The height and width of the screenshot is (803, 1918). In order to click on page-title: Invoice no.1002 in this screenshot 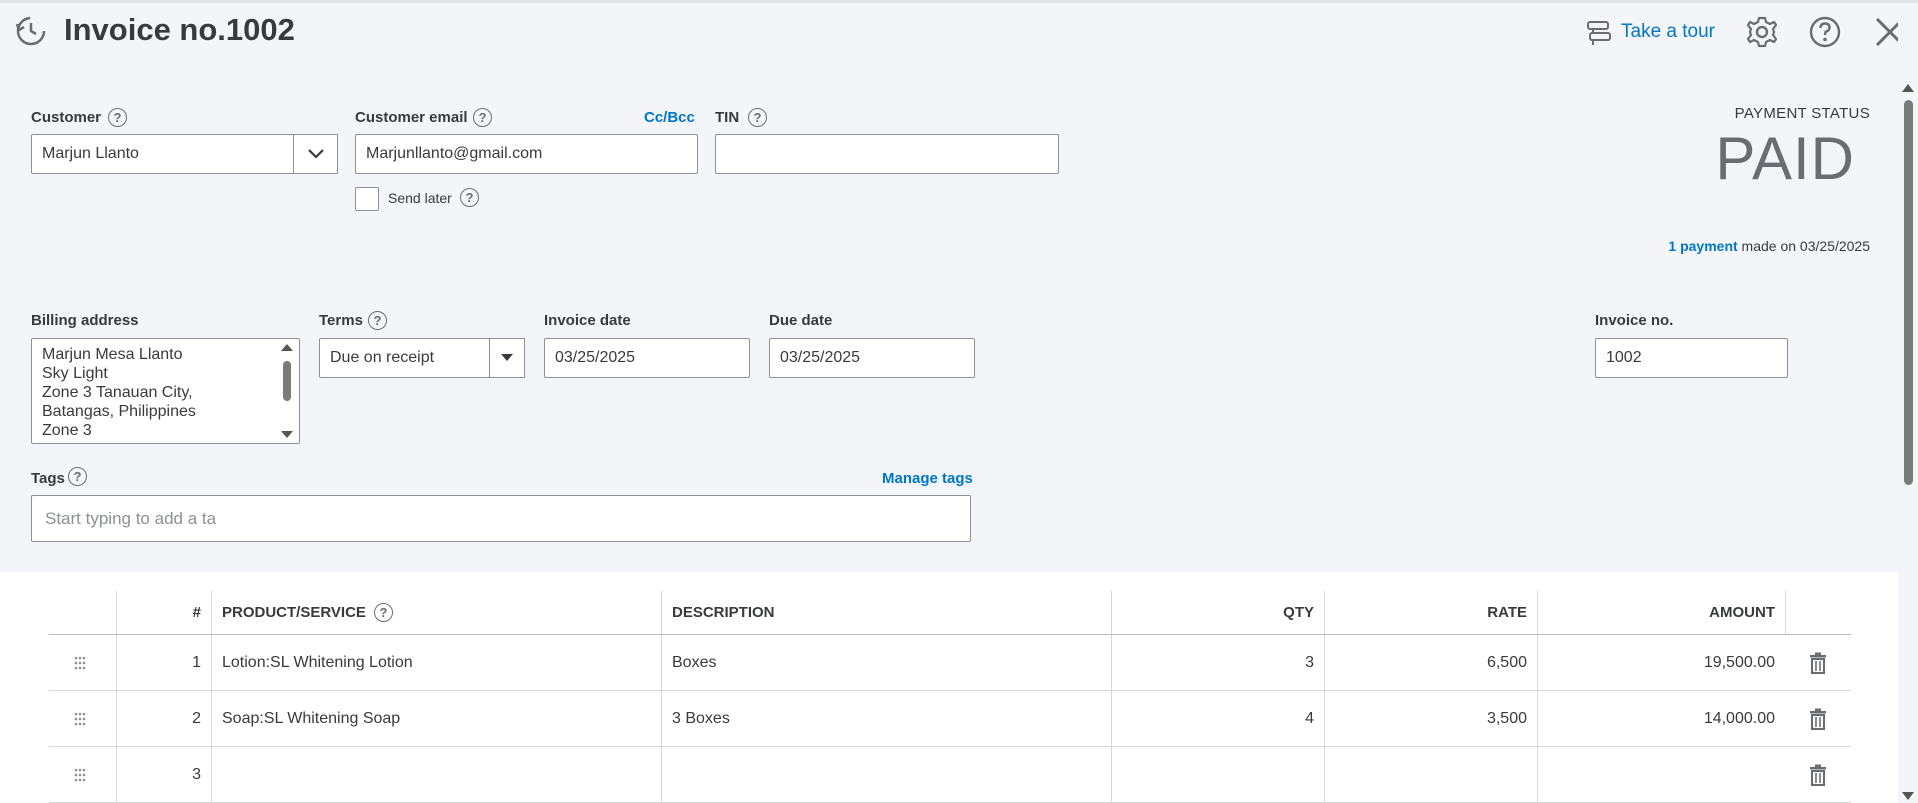, I will do `click(179, 29)`.